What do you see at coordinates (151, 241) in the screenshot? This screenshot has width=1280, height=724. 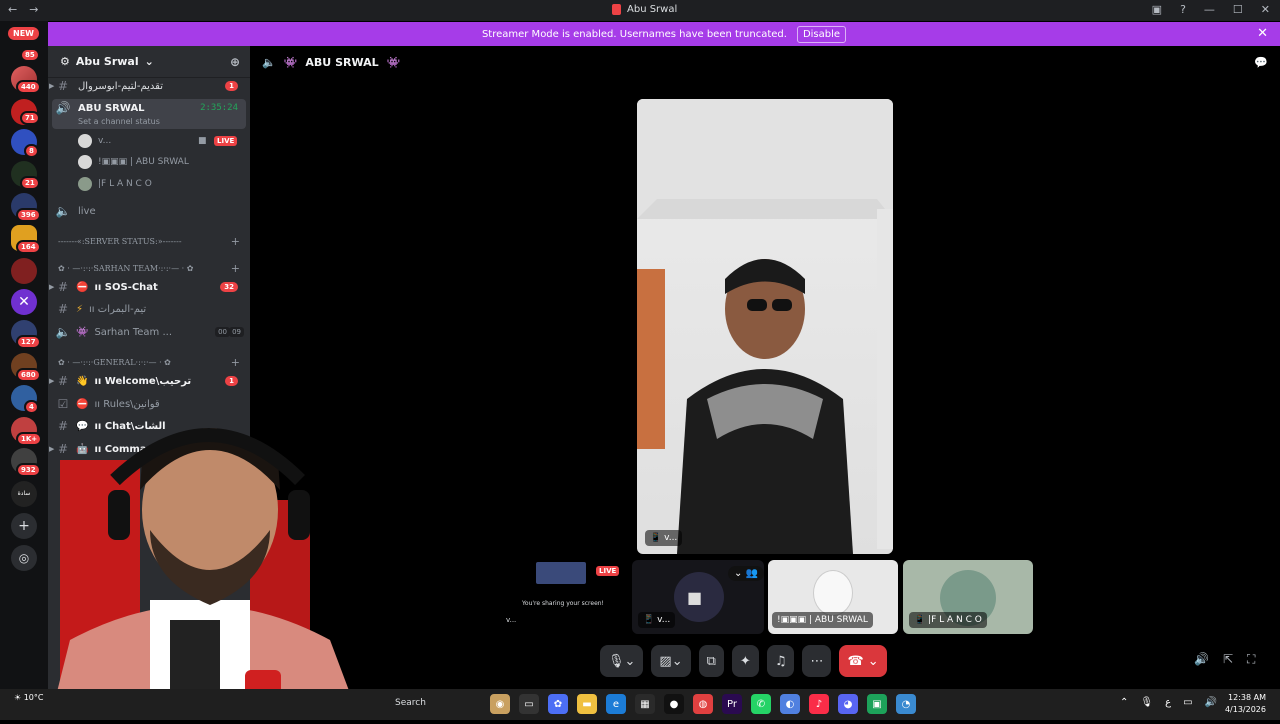 I see `category-header: -------«:SERVER STATUS:»------- +` at bounding box center [151, 241].